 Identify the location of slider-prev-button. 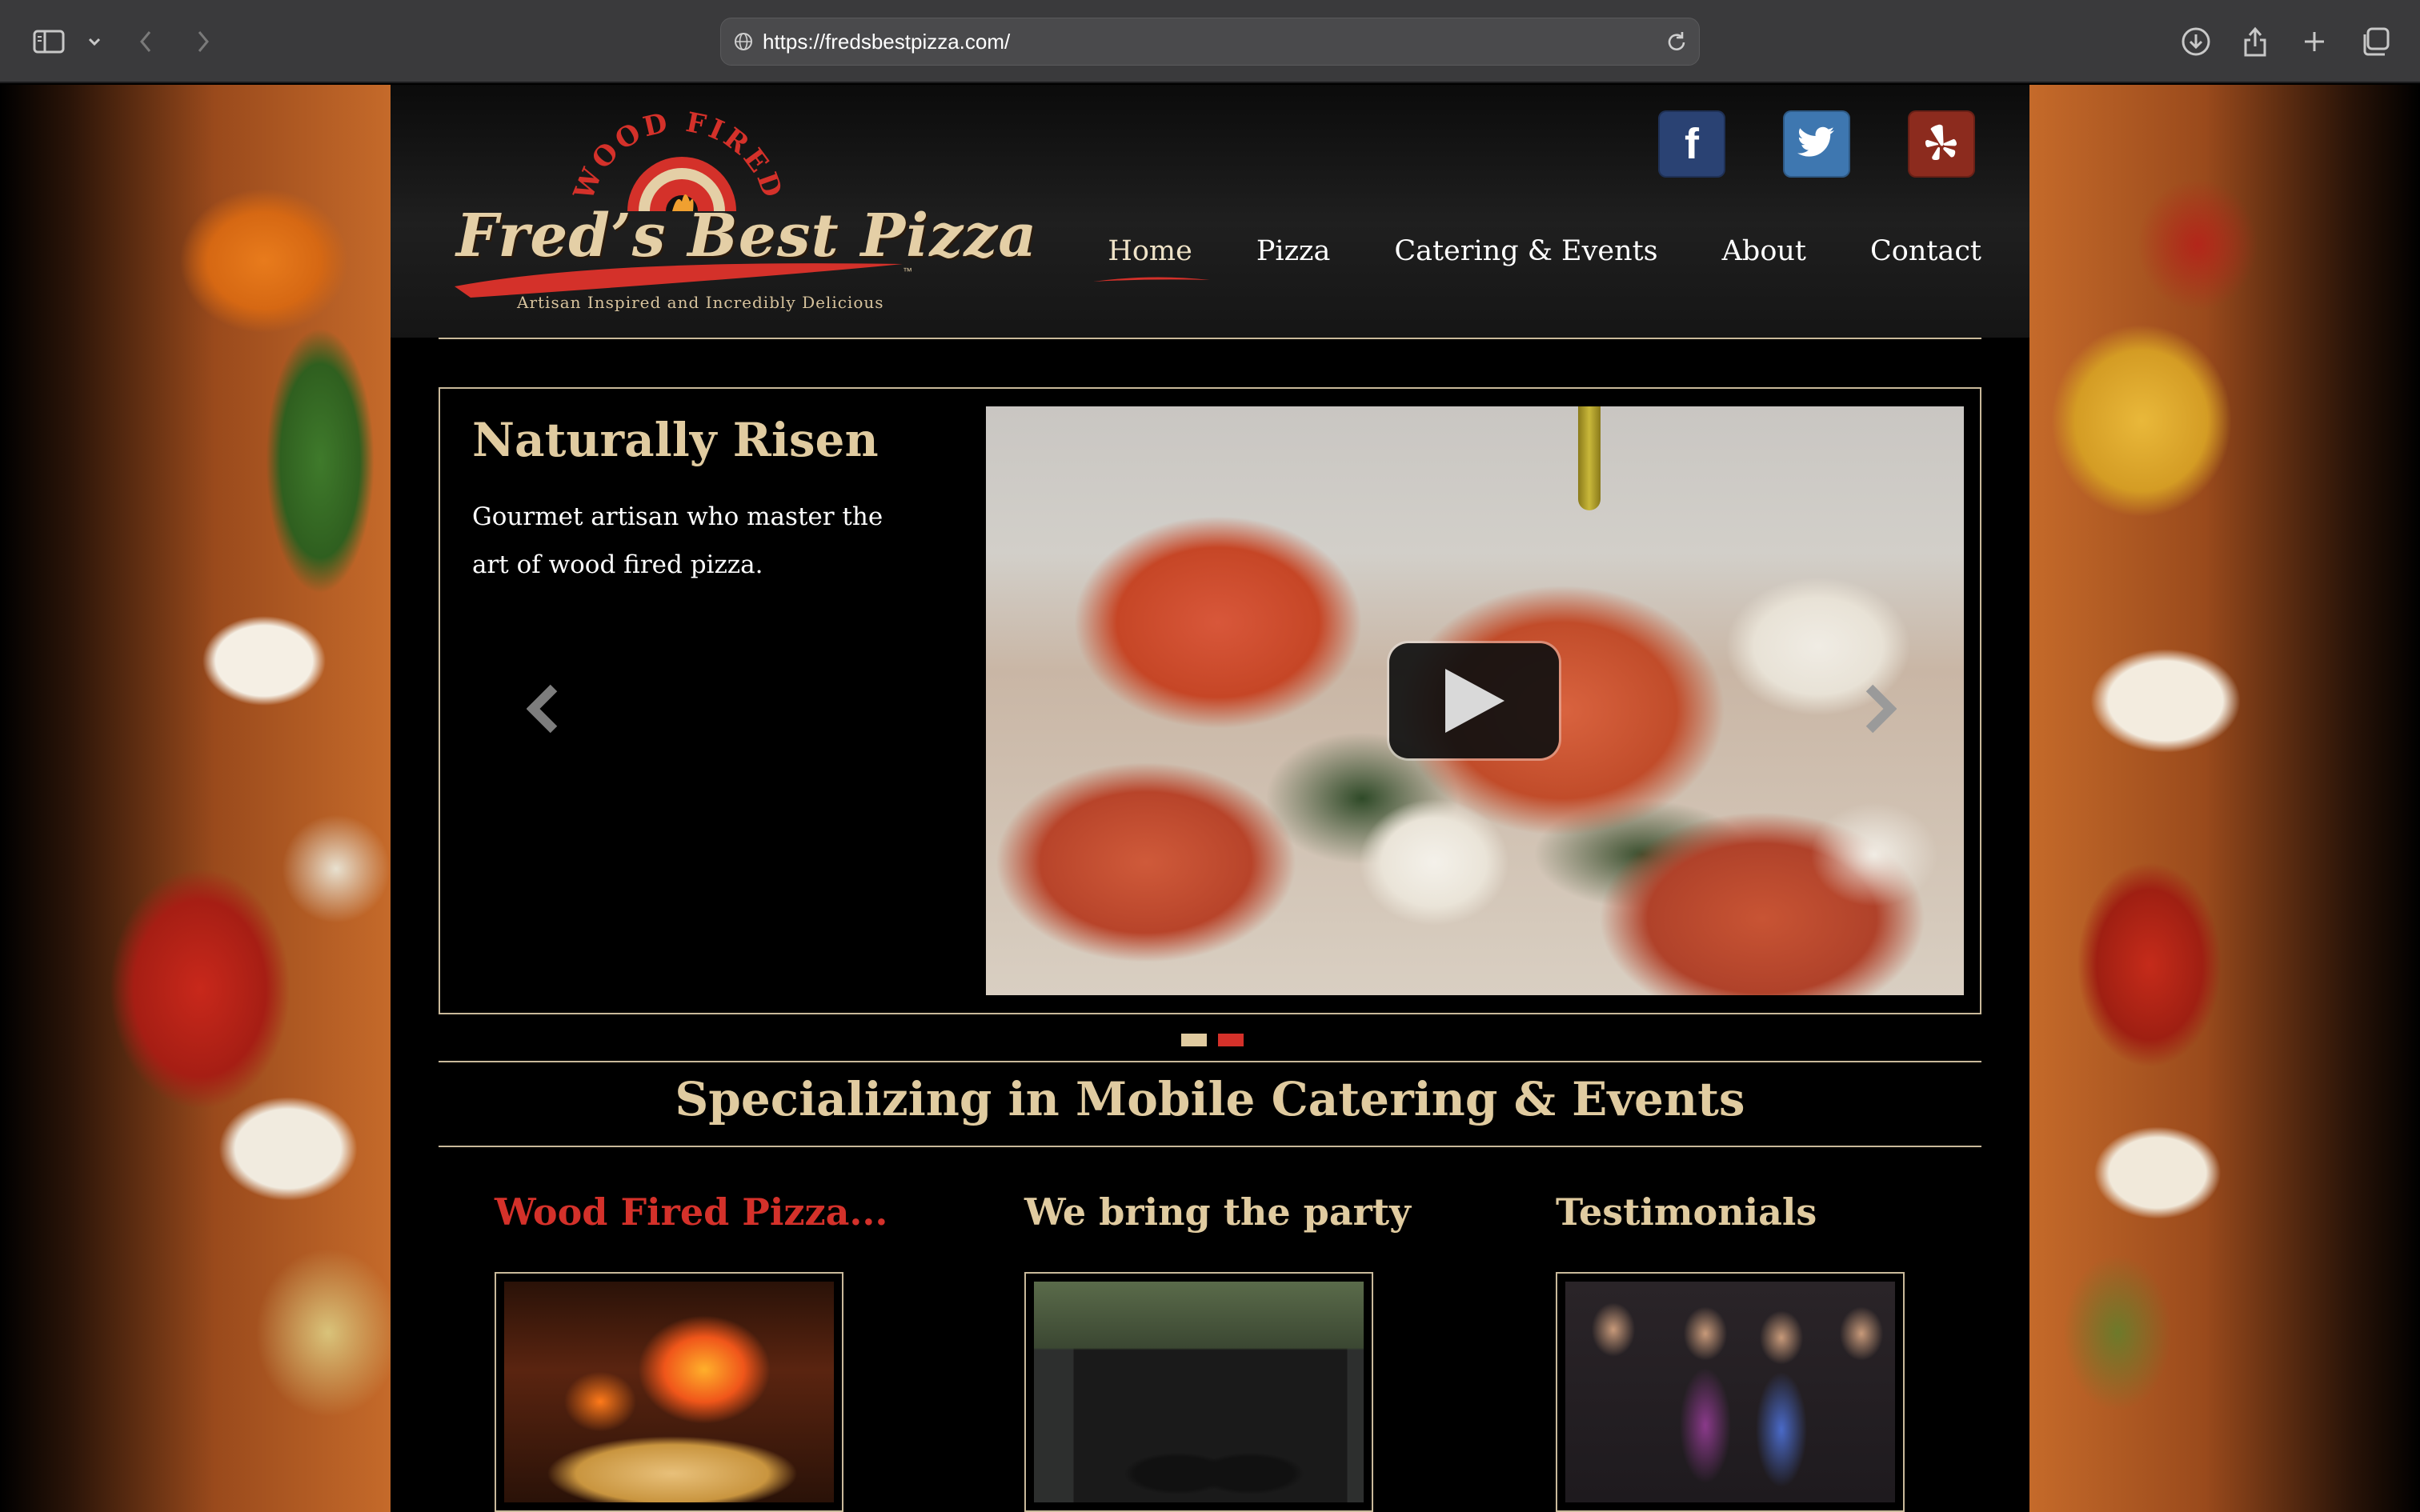
(544, 709).